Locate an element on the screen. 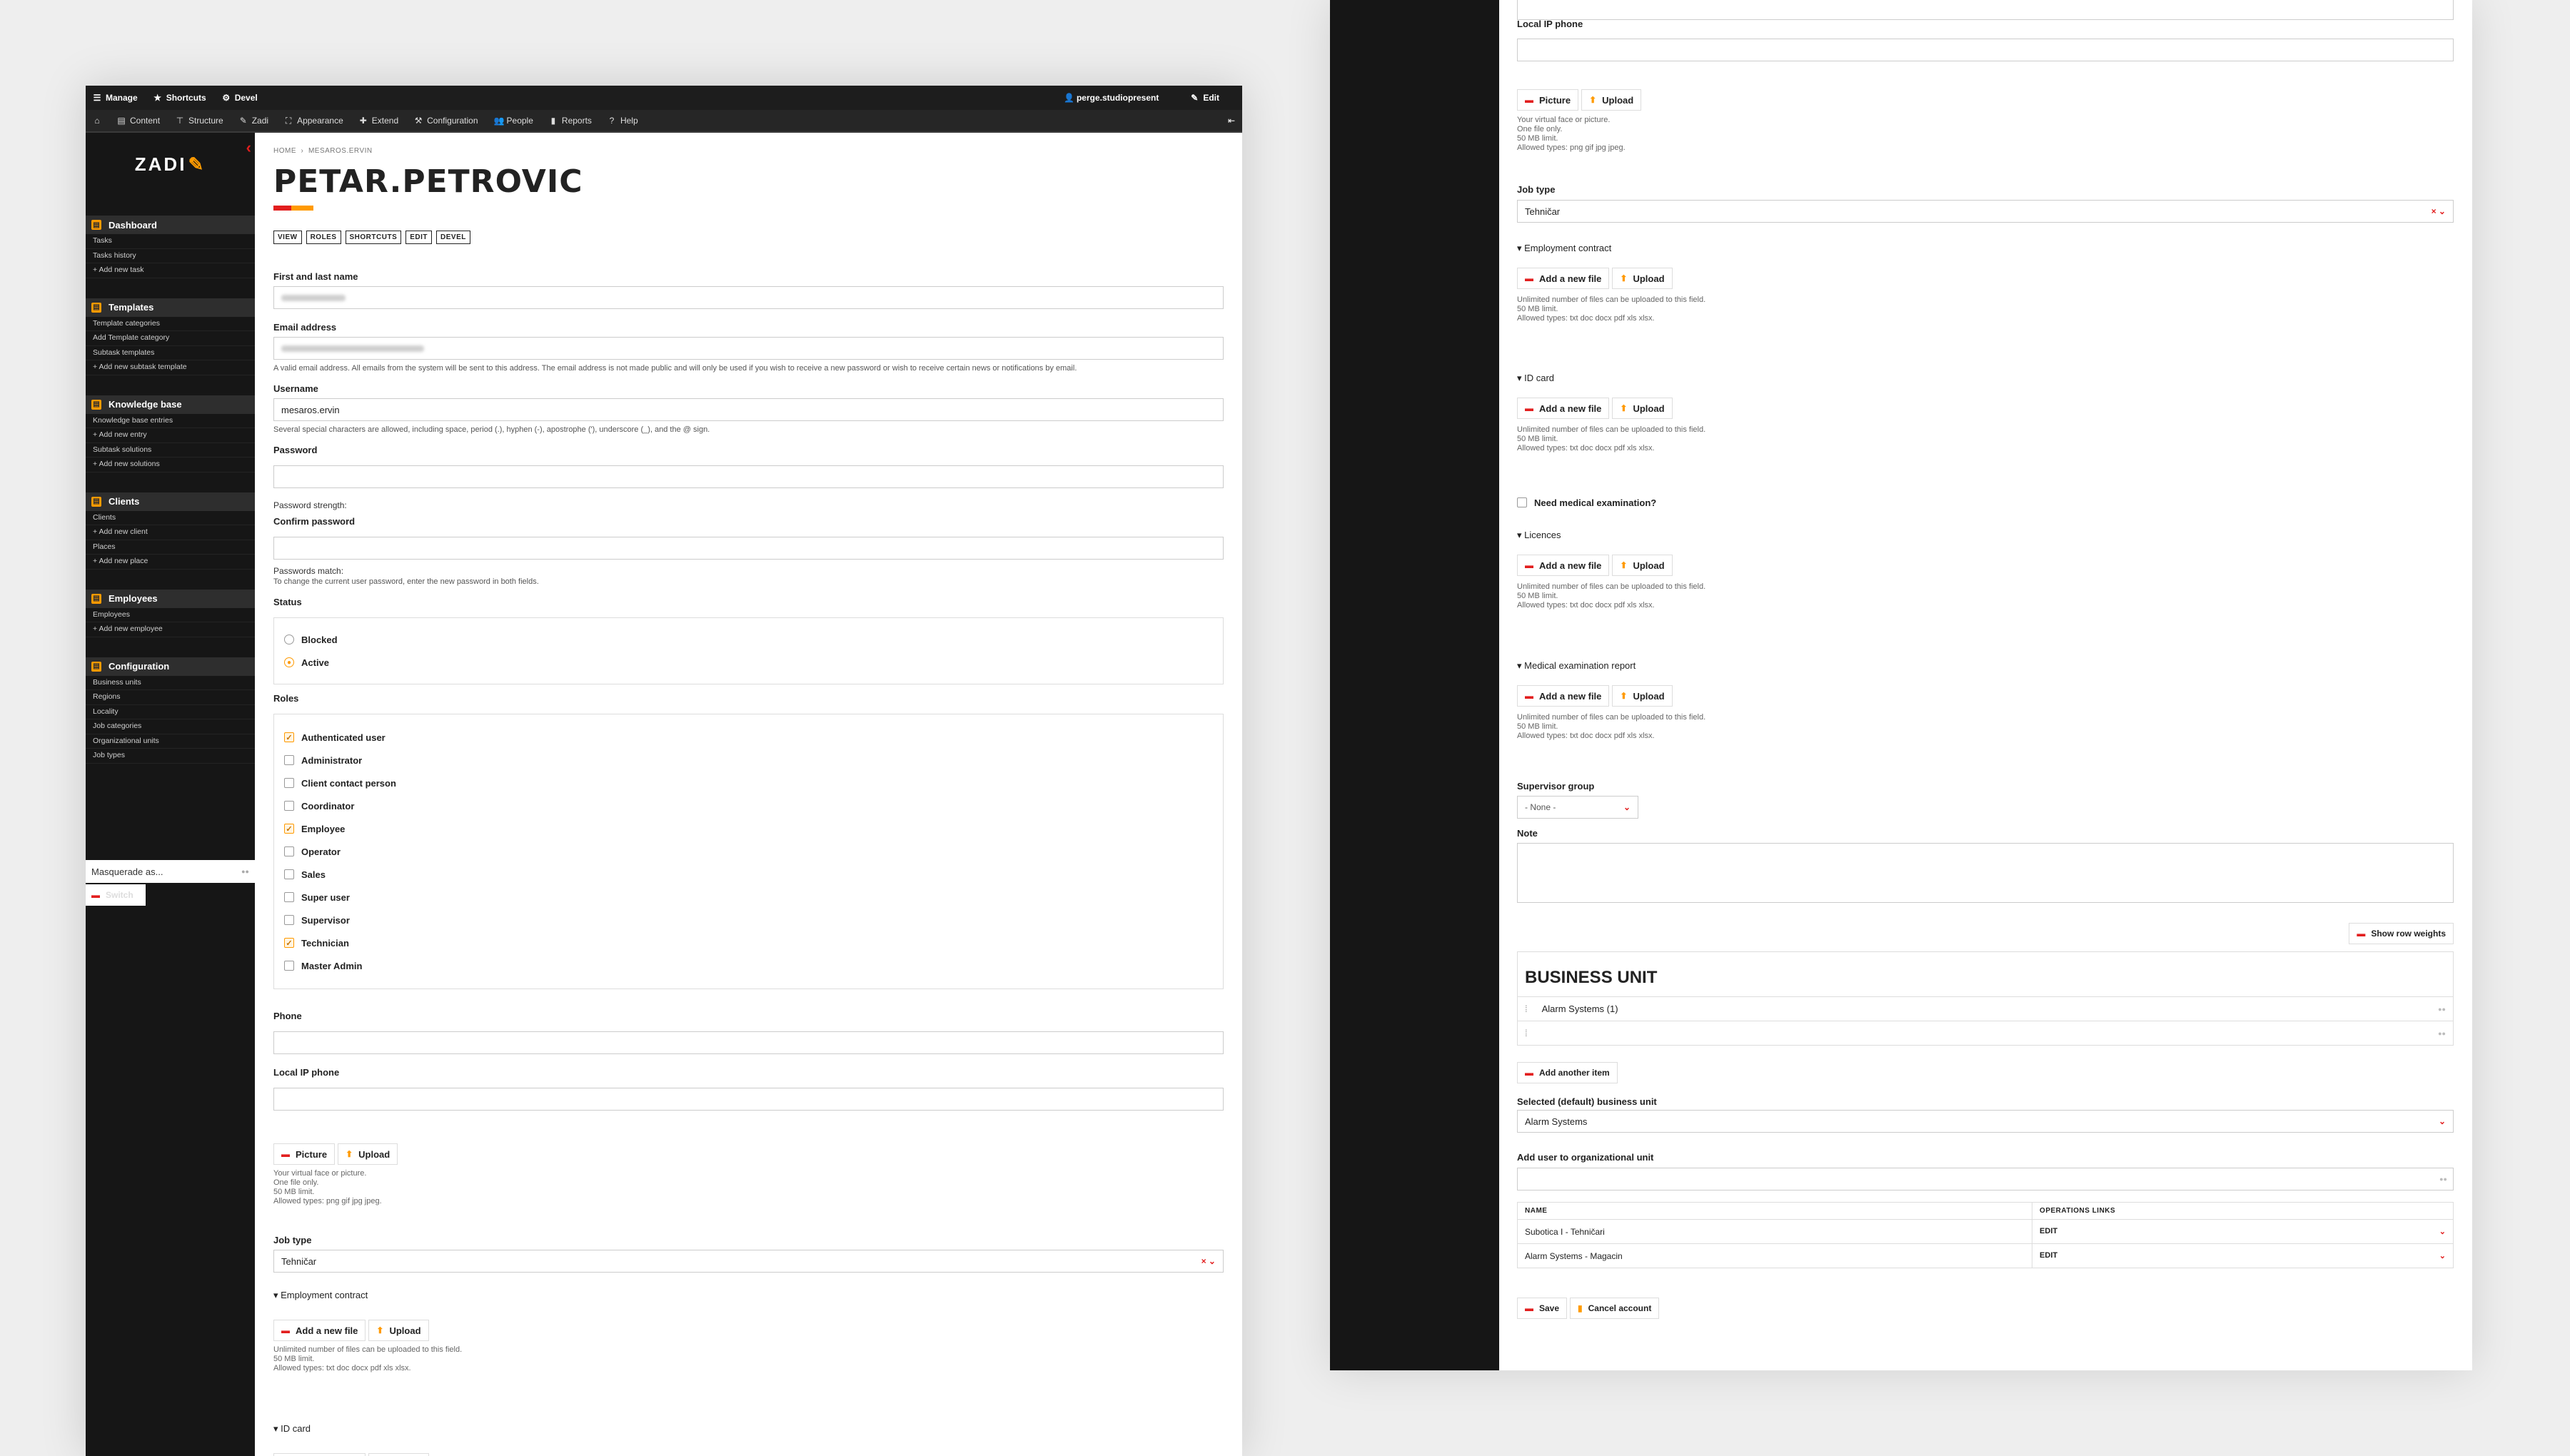 The image size is (2570, 1456). sidebar-item-places: Places is located at coordinates (170, 547).